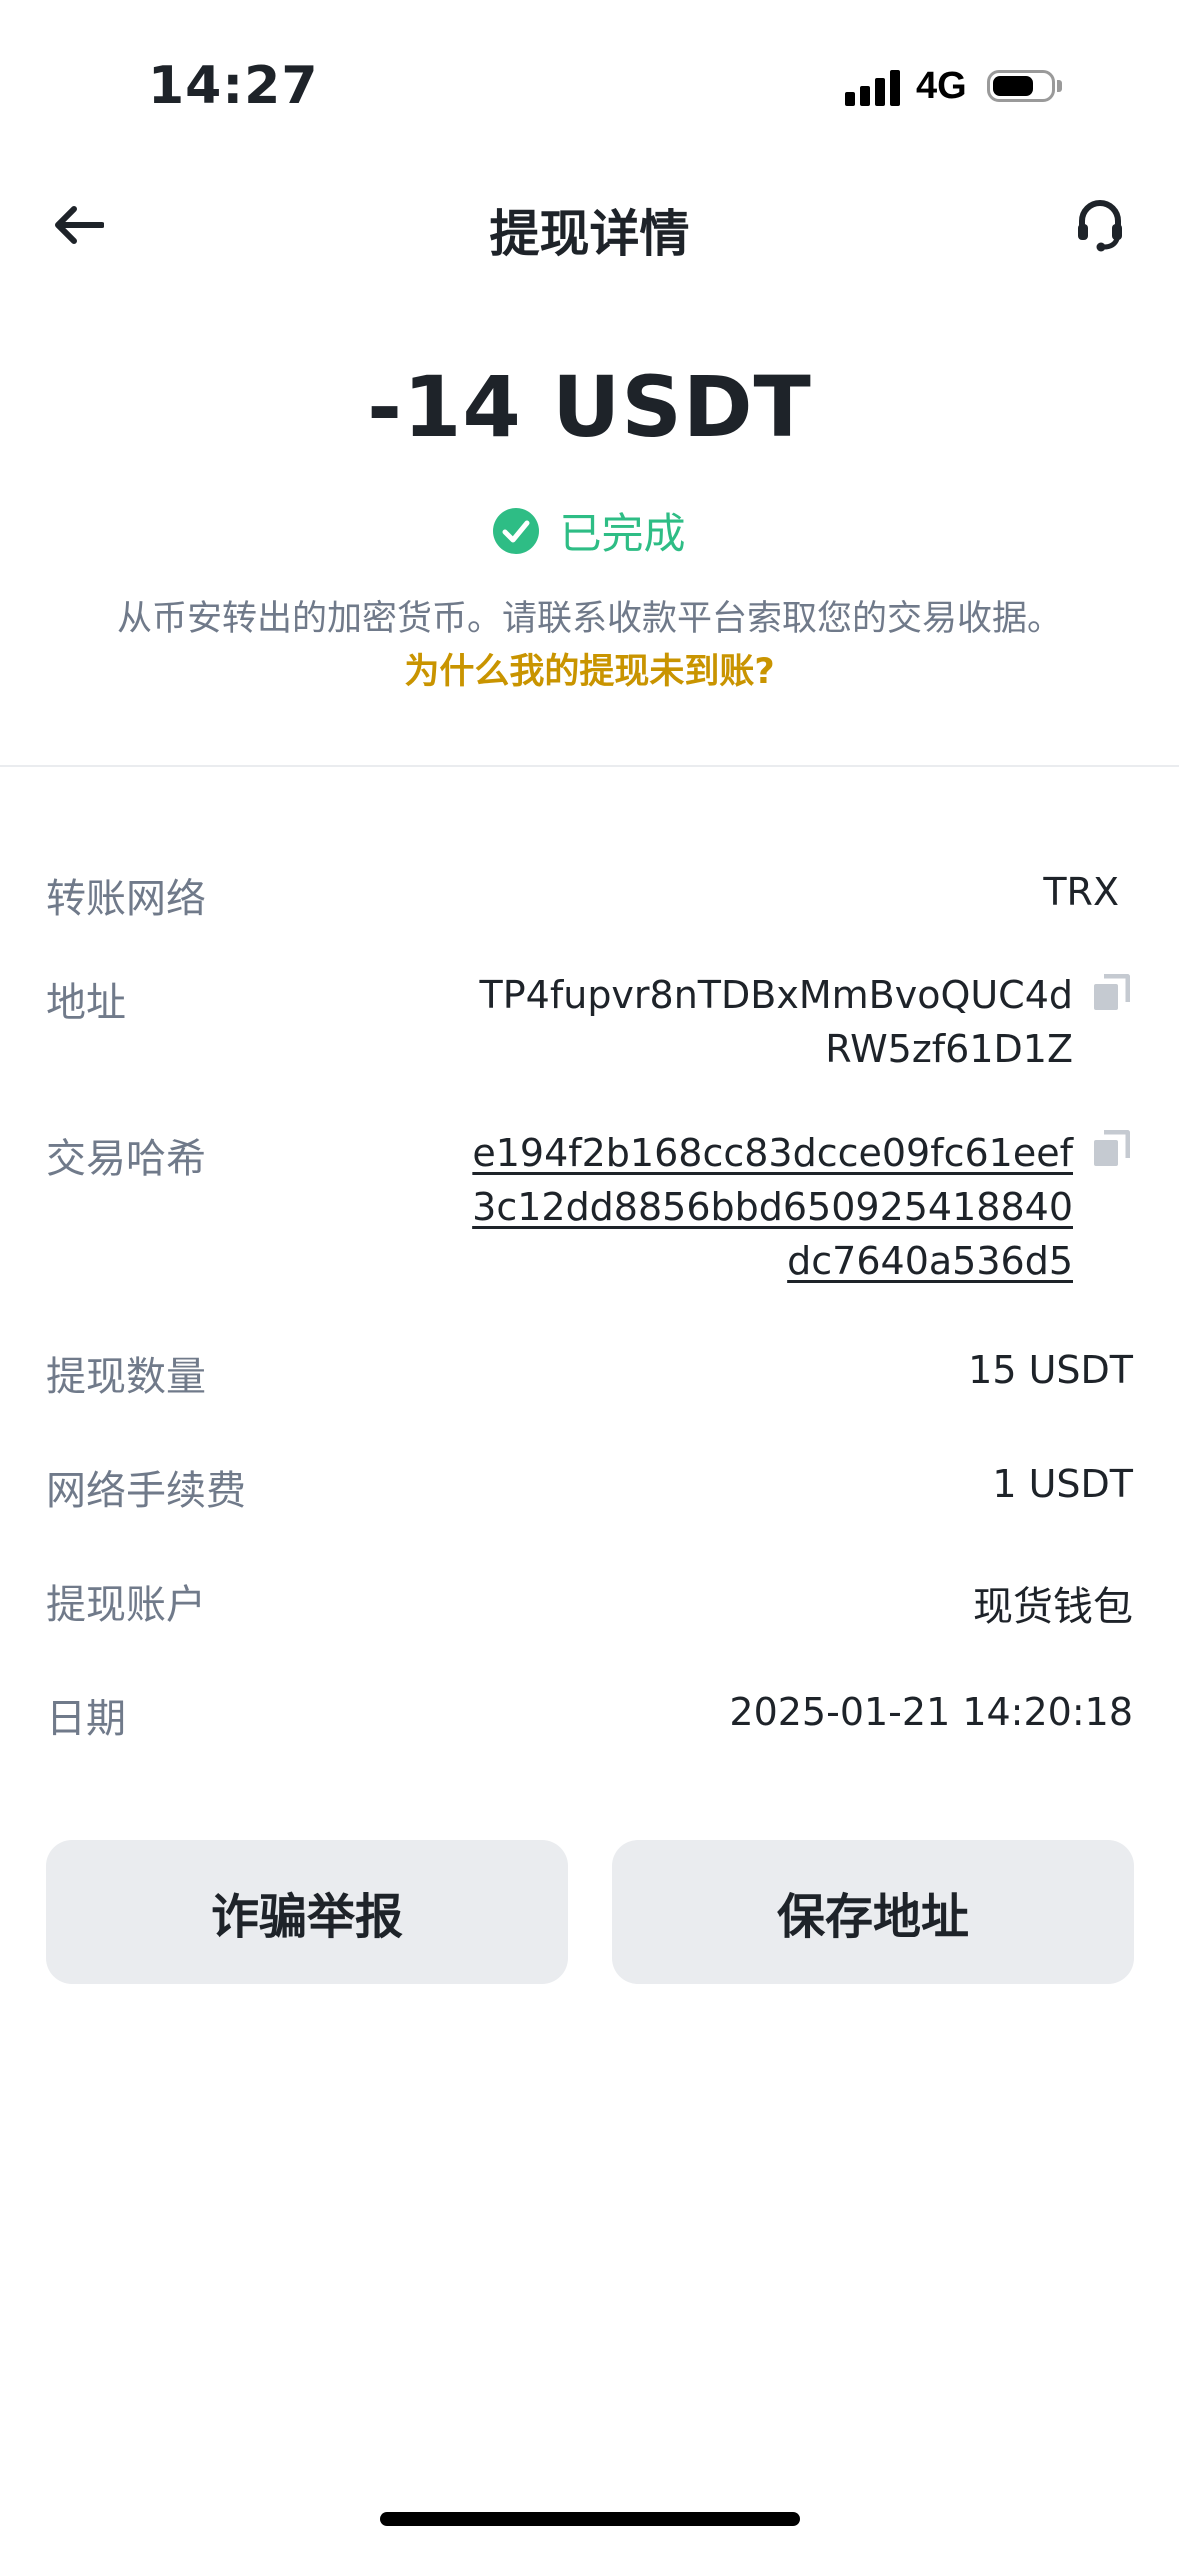 Image resolution: width=1179 pixels, height=2556 pixels. Describe the element at coordinates (233, 86) in the screenshot. I see `status-time: 14:27` at that location.